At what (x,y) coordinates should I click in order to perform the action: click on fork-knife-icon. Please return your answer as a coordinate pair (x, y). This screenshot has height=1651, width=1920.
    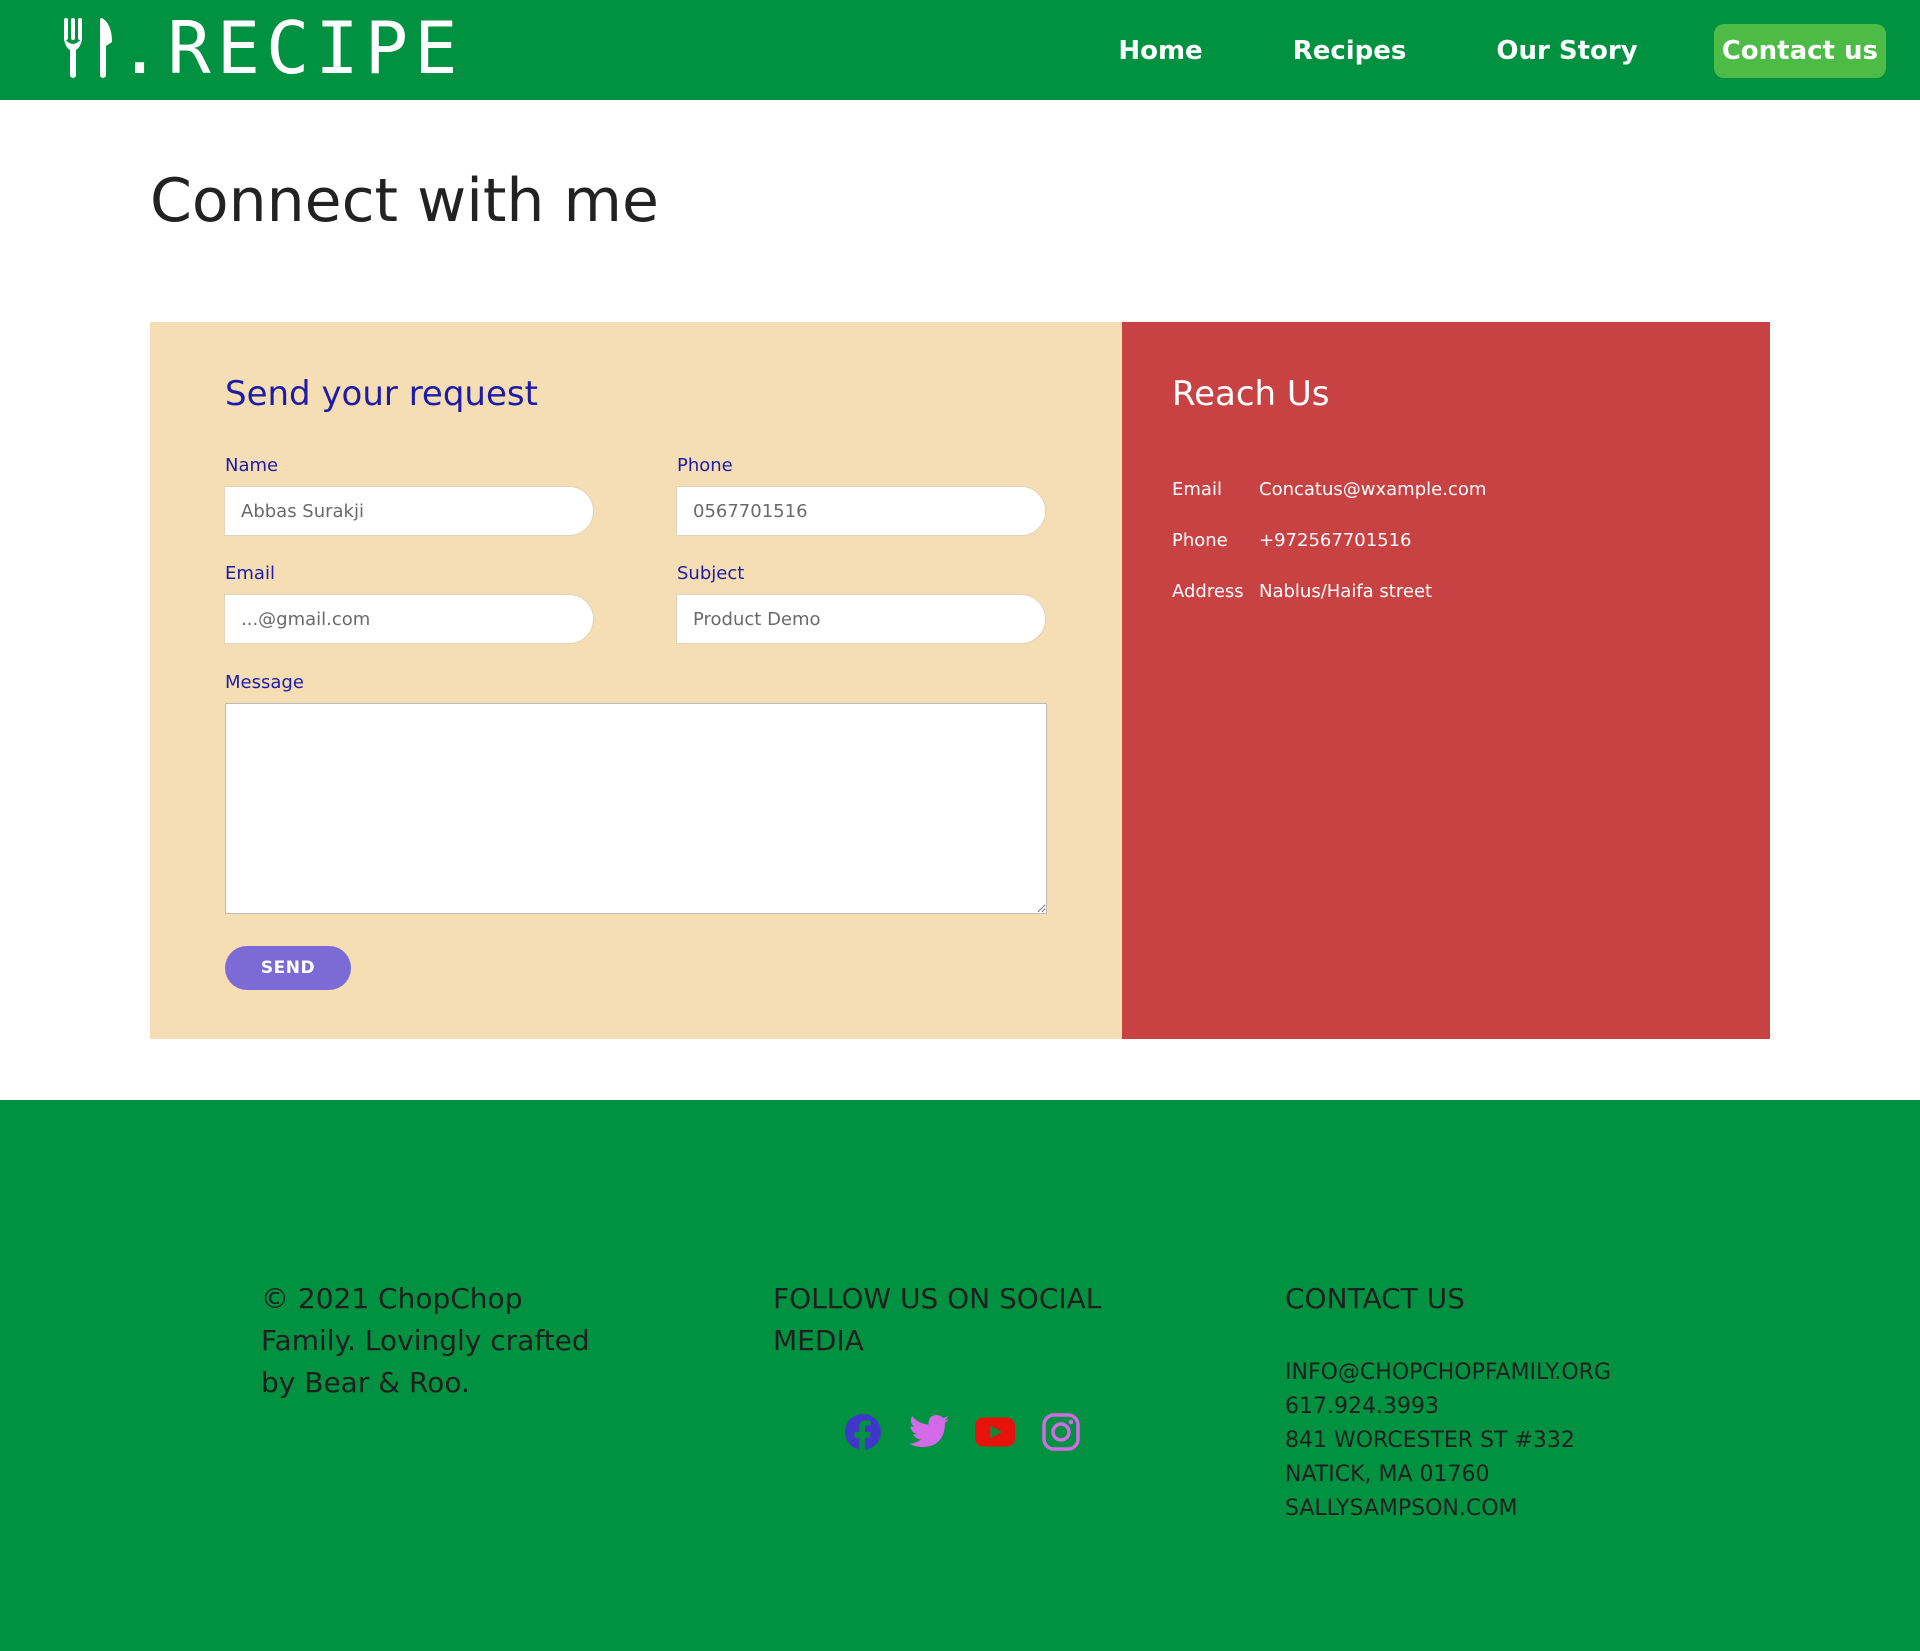
    Looking at the image, I should click on (88, 48).